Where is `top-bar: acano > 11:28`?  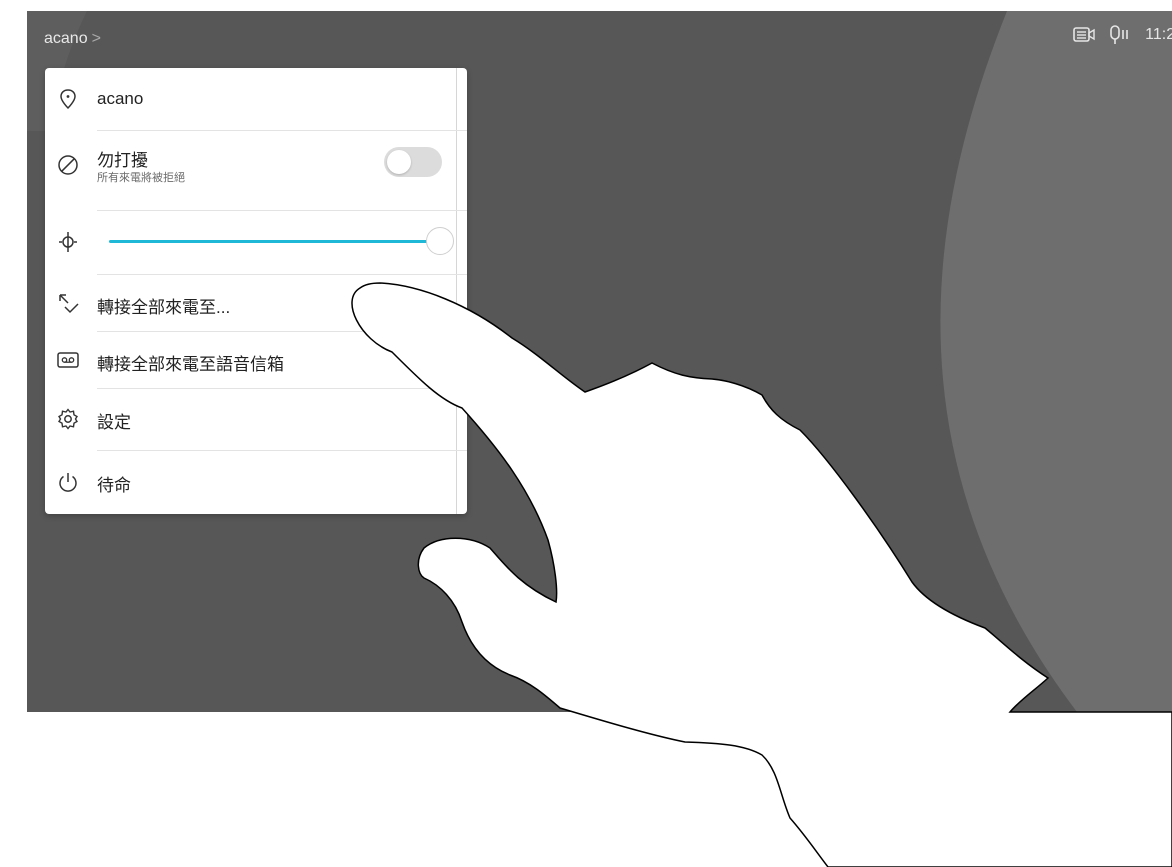
top-bar: acano > 11:28 is located at coordinates (599, 38).